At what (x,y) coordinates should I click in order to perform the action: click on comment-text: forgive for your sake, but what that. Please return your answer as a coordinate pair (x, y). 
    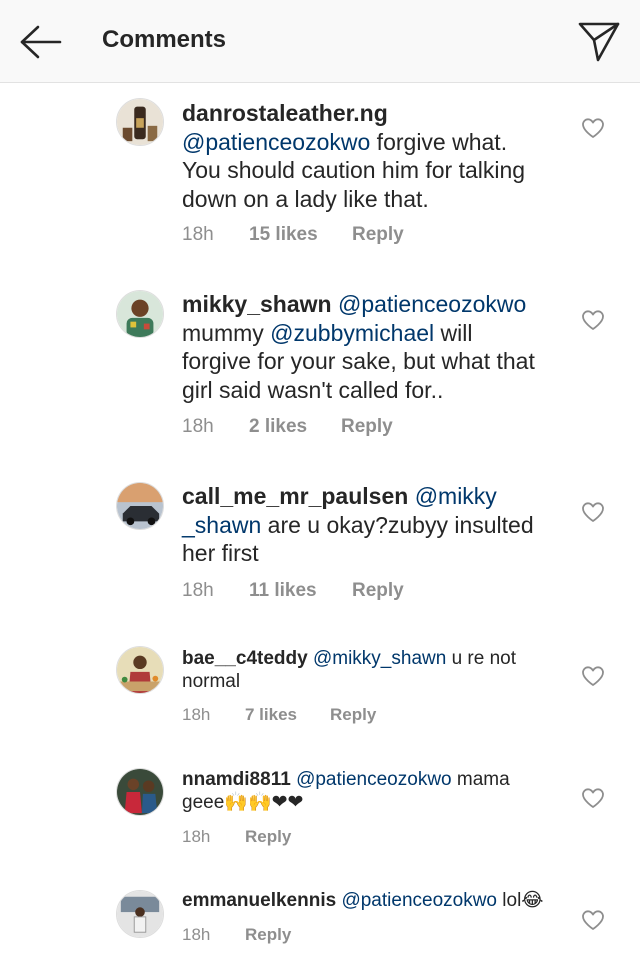
    Looking at the image, I should click on (358, 361).